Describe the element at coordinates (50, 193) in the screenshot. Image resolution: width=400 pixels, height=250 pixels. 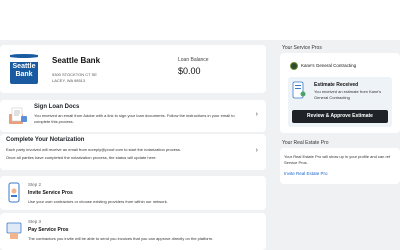
I see `step-title: Invite Service Pros` at that location.